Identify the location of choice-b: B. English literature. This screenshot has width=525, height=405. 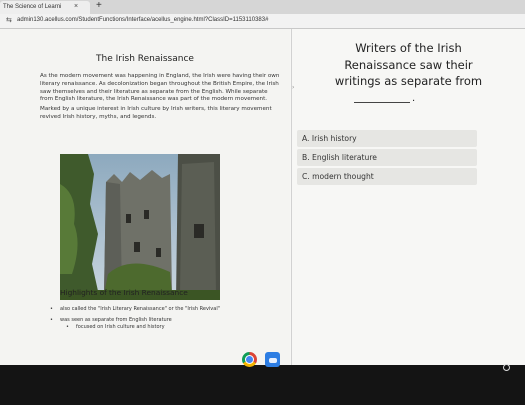
(387, 157).